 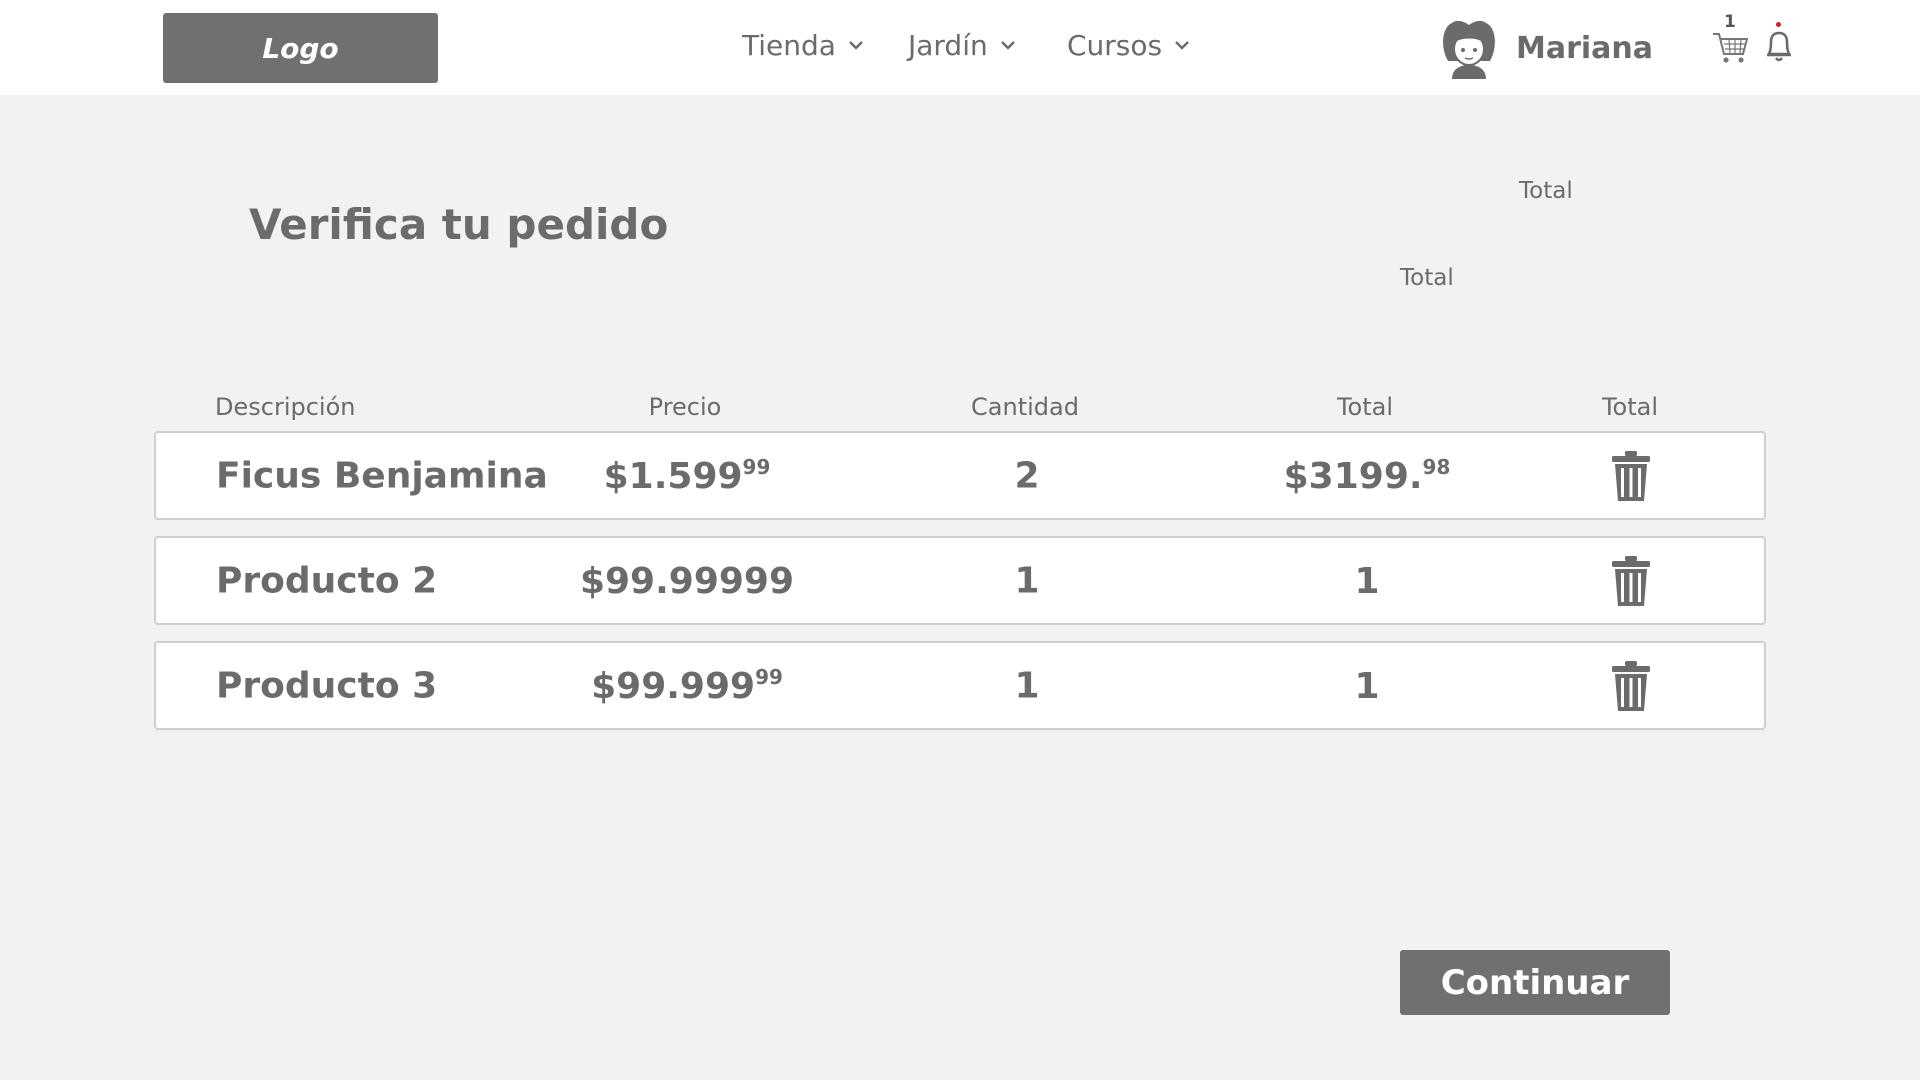 What do you see at coordinates (1365, 407) in the screenshot?
I see `column-header-total: Total` at bounding box center [1365, 407].